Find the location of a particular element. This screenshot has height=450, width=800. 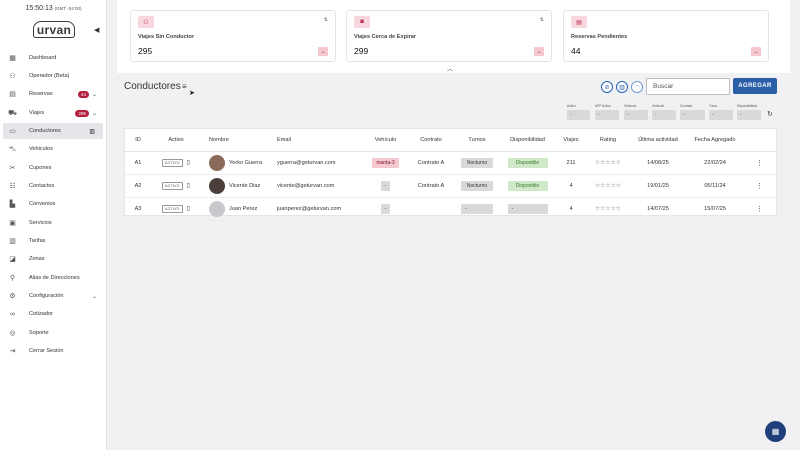

sidebar-item-zonas: ◪ Zonas is located at coordinates (53, 259).